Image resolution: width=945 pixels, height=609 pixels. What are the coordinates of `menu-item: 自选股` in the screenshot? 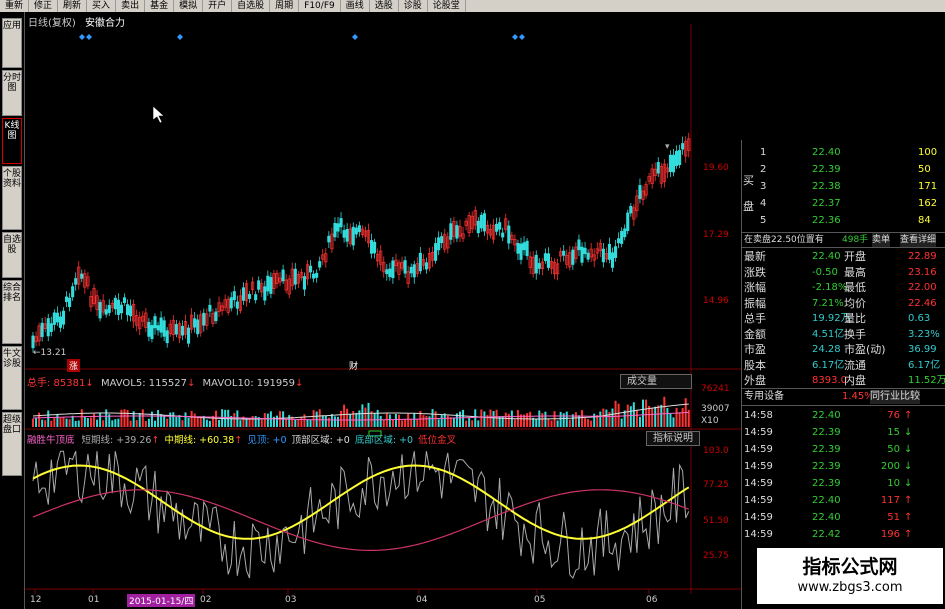 It's located at (251, 6).